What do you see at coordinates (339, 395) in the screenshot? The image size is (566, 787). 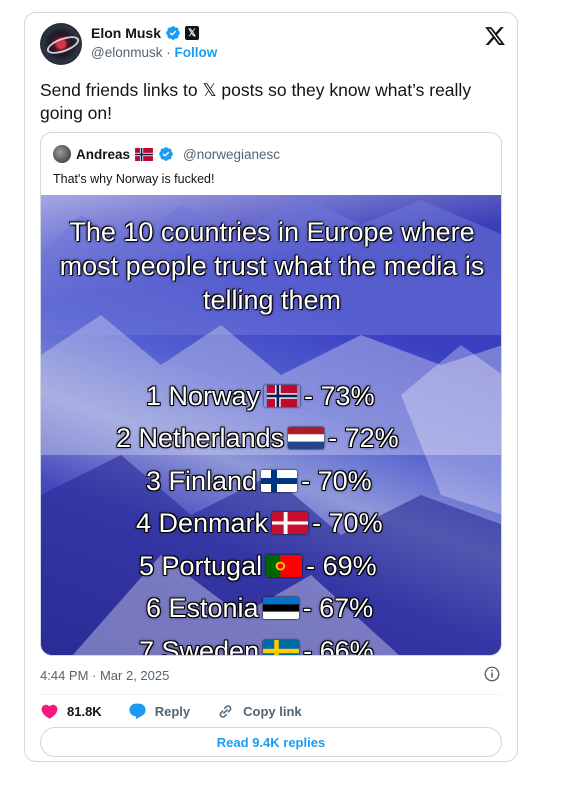 I see `ranking-value: - 73%` at bounding box center [339, 395].